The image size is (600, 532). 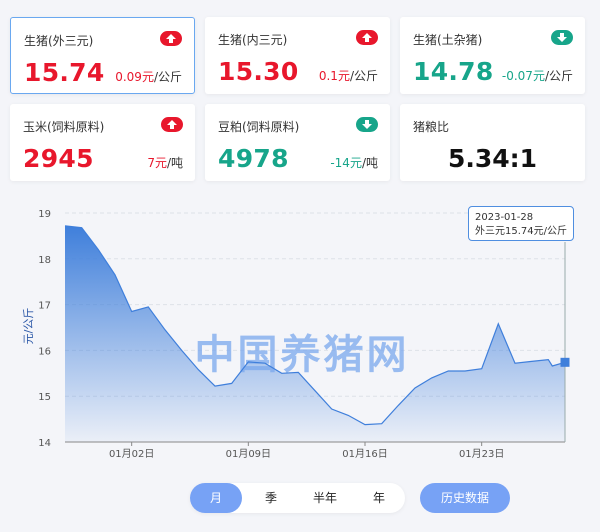 I want to click on x-tick-label: 01月23日, so click(x=481, y=454).